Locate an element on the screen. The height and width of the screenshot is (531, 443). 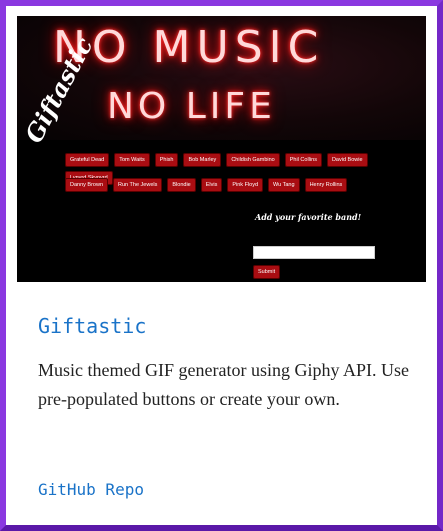
banner-line-2: NO LIFE is located at coordinates (191, 106).